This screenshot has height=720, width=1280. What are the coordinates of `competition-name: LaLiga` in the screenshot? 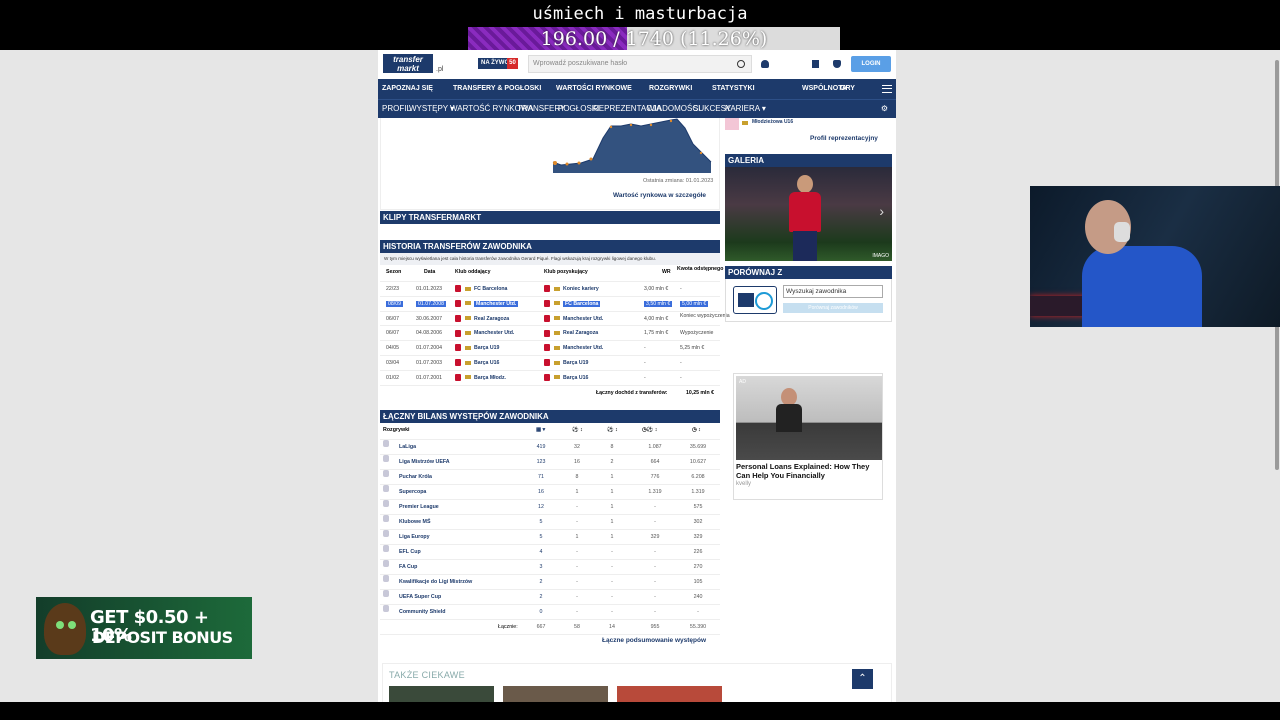 It's located at (407, 447).